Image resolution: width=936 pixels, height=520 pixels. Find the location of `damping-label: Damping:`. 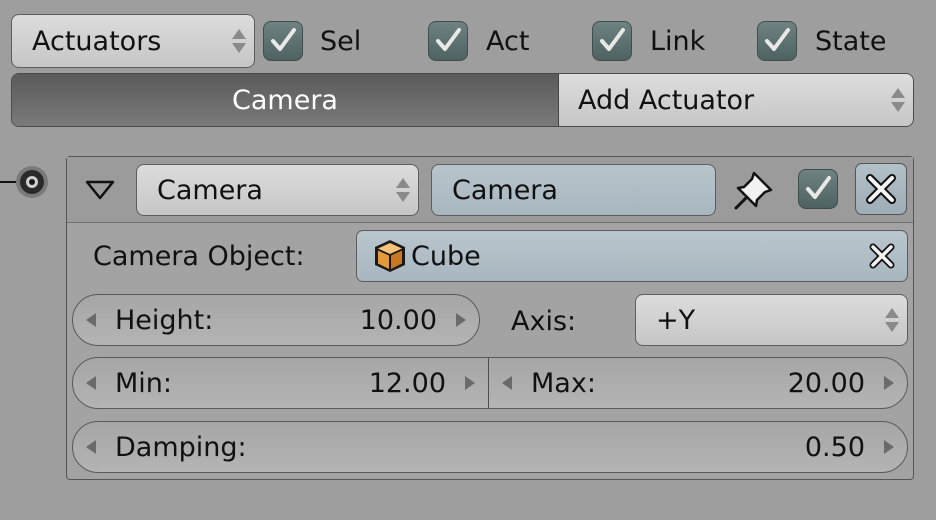

damping-label: Damping: is located at coordinates (181, 447).